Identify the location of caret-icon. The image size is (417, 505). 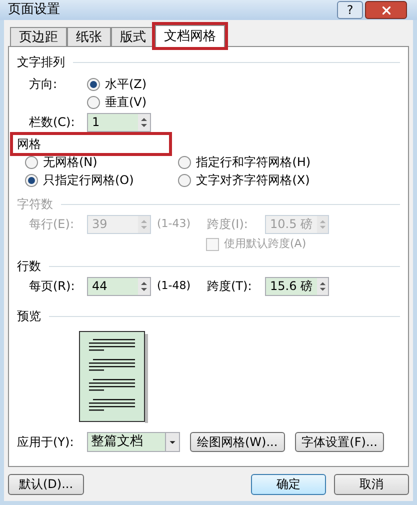
(172, 442).